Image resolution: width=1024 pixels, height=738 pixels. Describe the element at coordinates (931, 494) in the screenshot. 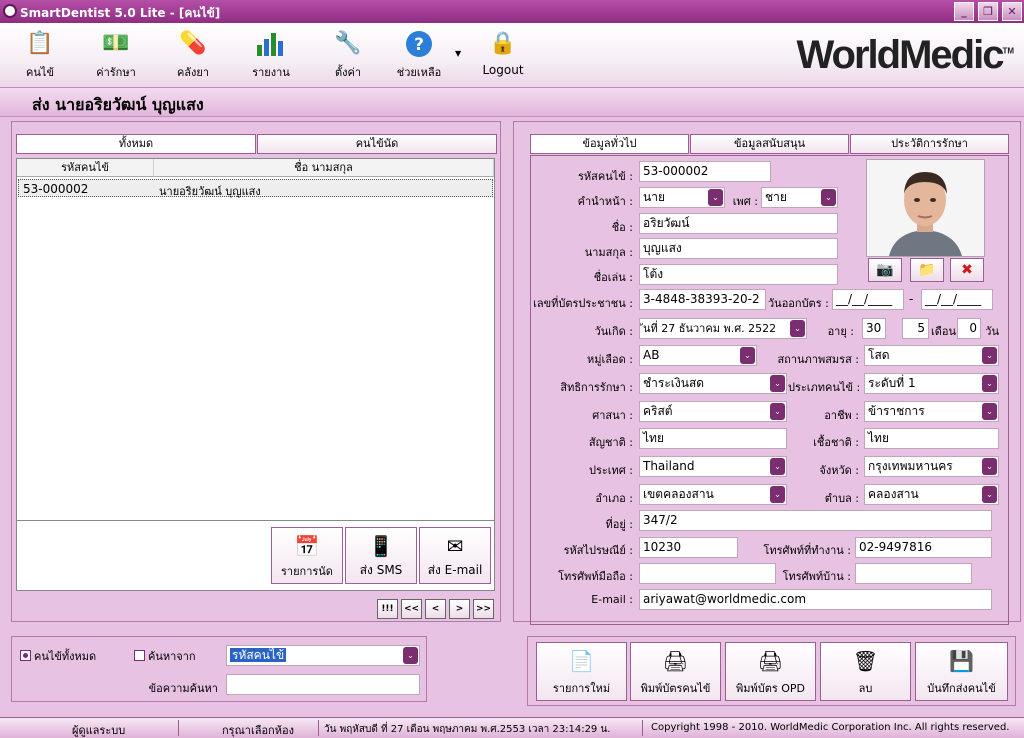

I see `subdistrict-select: คลองสาน ⌄` at that location.